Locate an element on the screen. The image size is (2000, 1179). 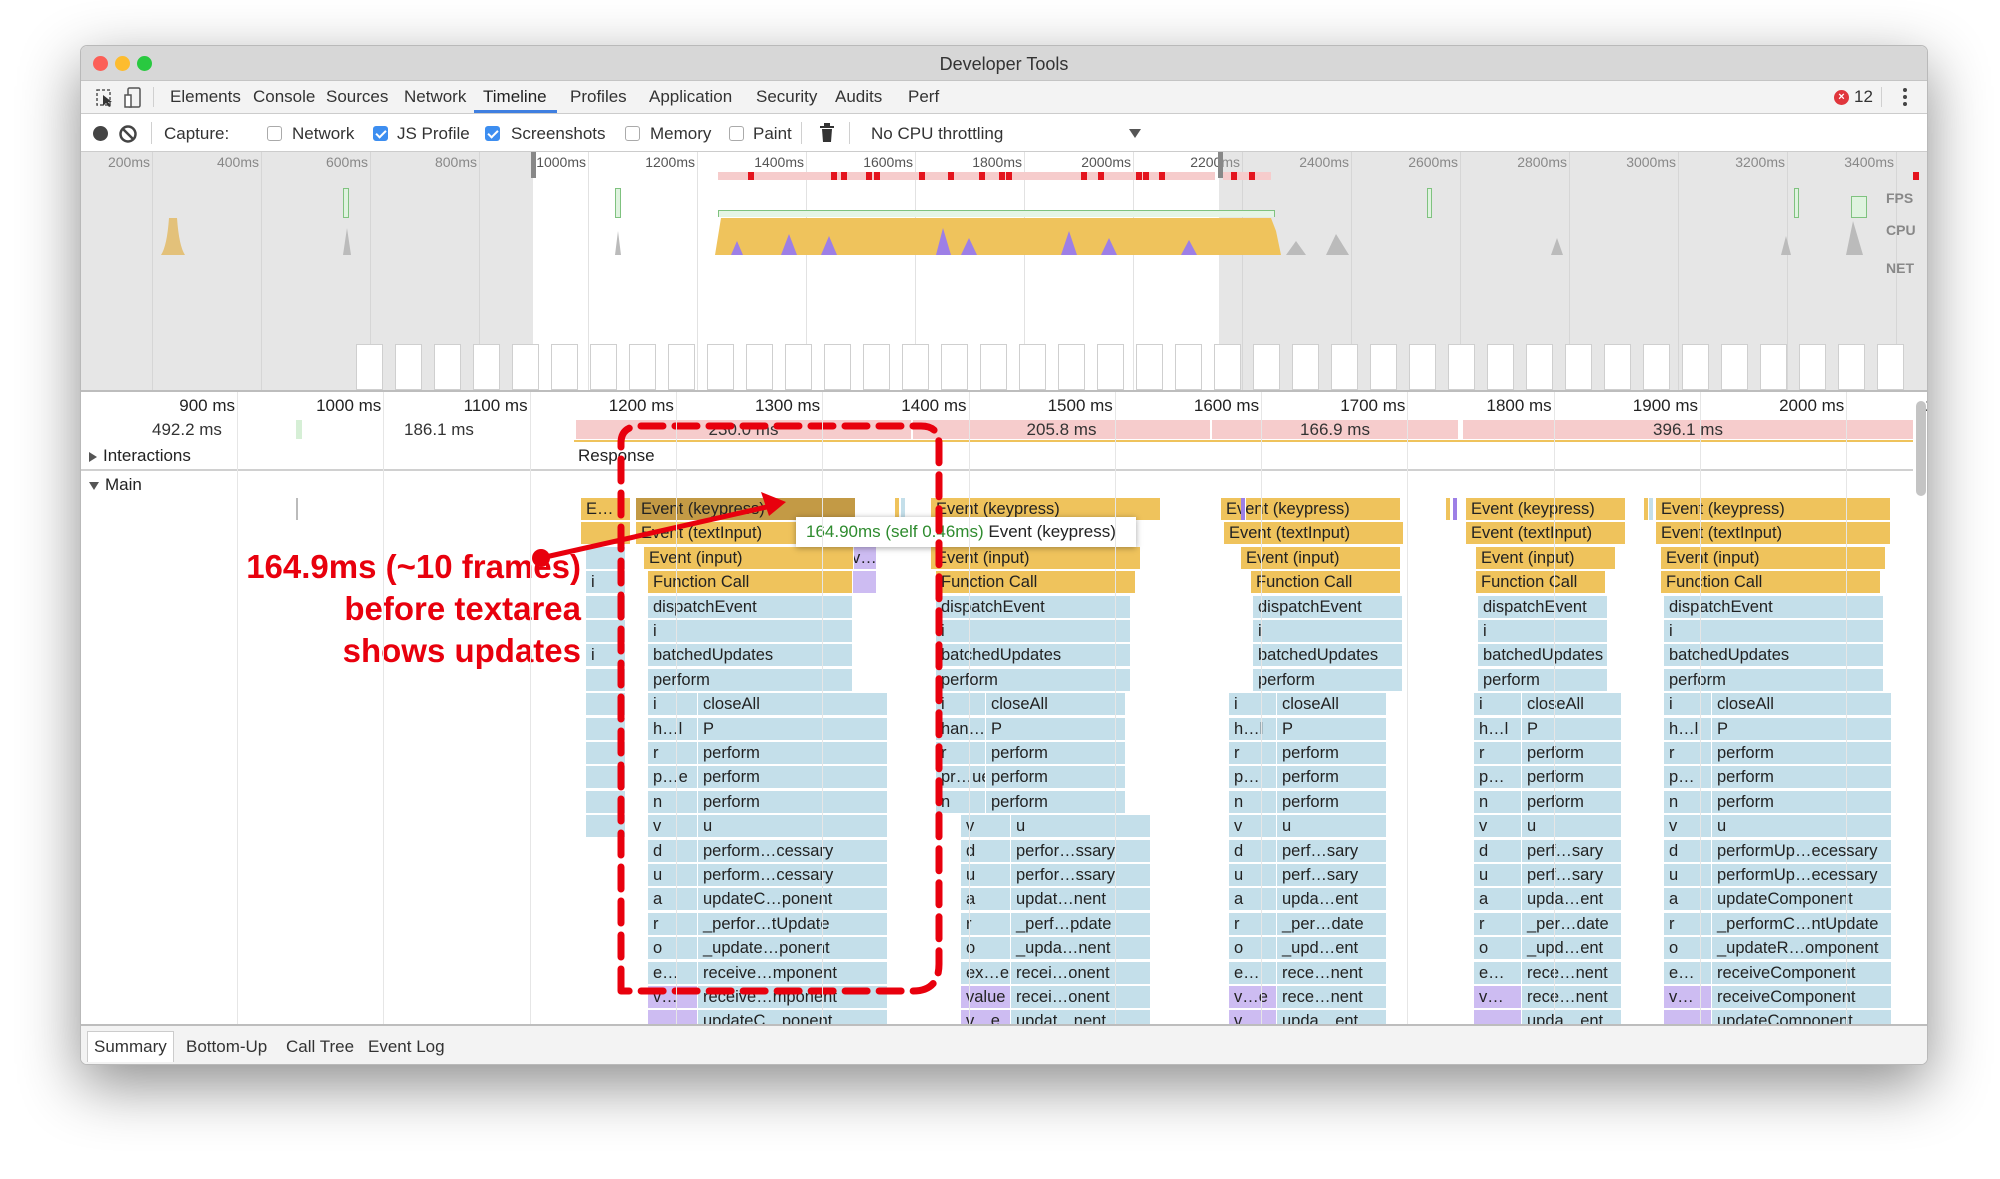
js-profile-checkbox is located at coordinates (380, 133).